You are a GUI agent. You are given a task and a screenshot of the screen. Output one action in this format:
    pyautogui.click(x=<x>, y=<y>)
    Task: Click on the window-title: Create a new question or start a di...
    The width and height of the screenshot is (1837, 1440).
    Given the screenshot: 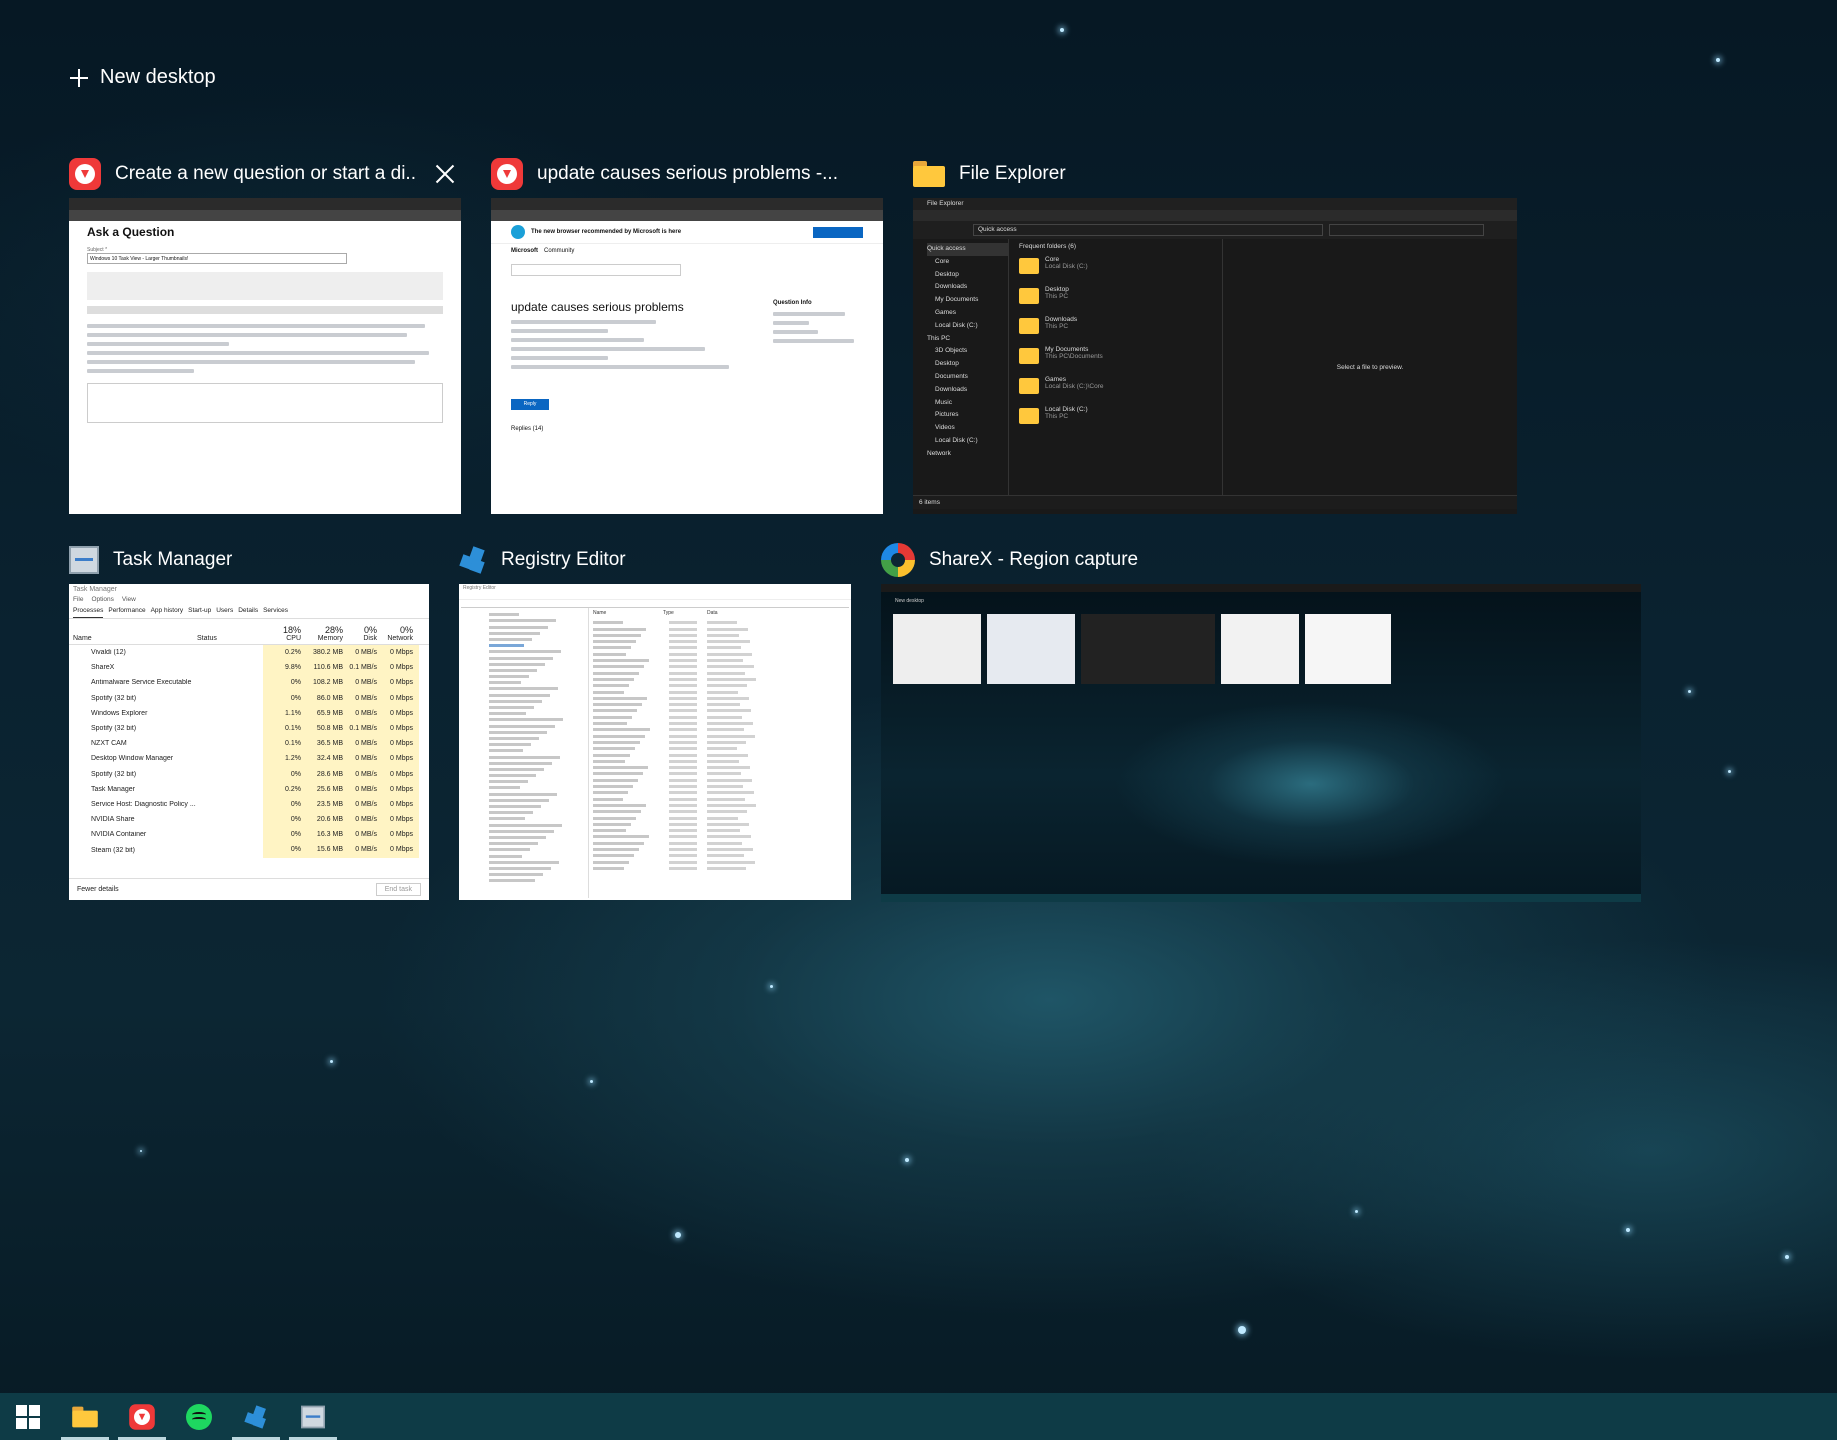 What is the action you would take?
    pyautogui.click(x=265, y=173)
    